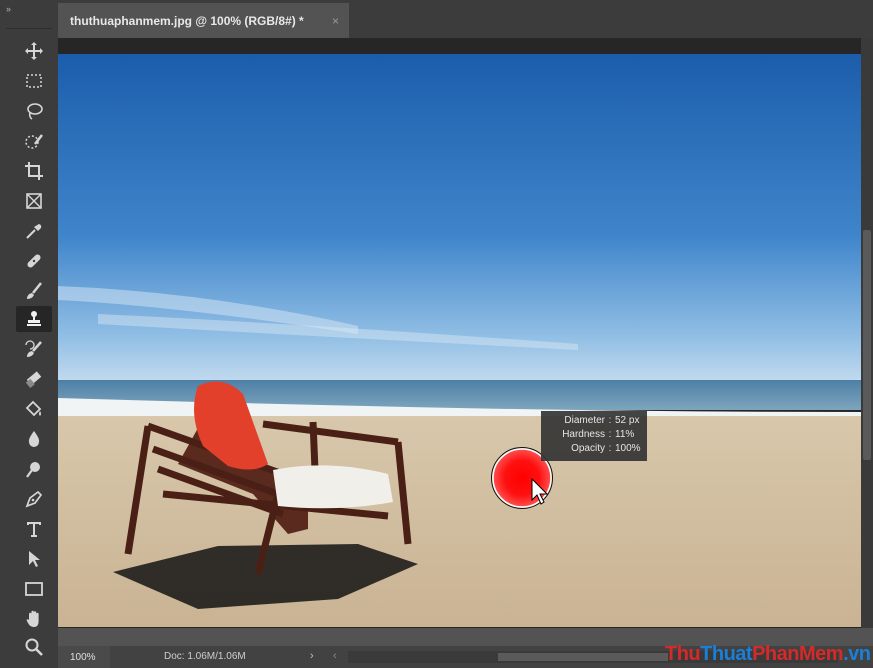  I want to click on tools-panel: ››, so click(29, 334).